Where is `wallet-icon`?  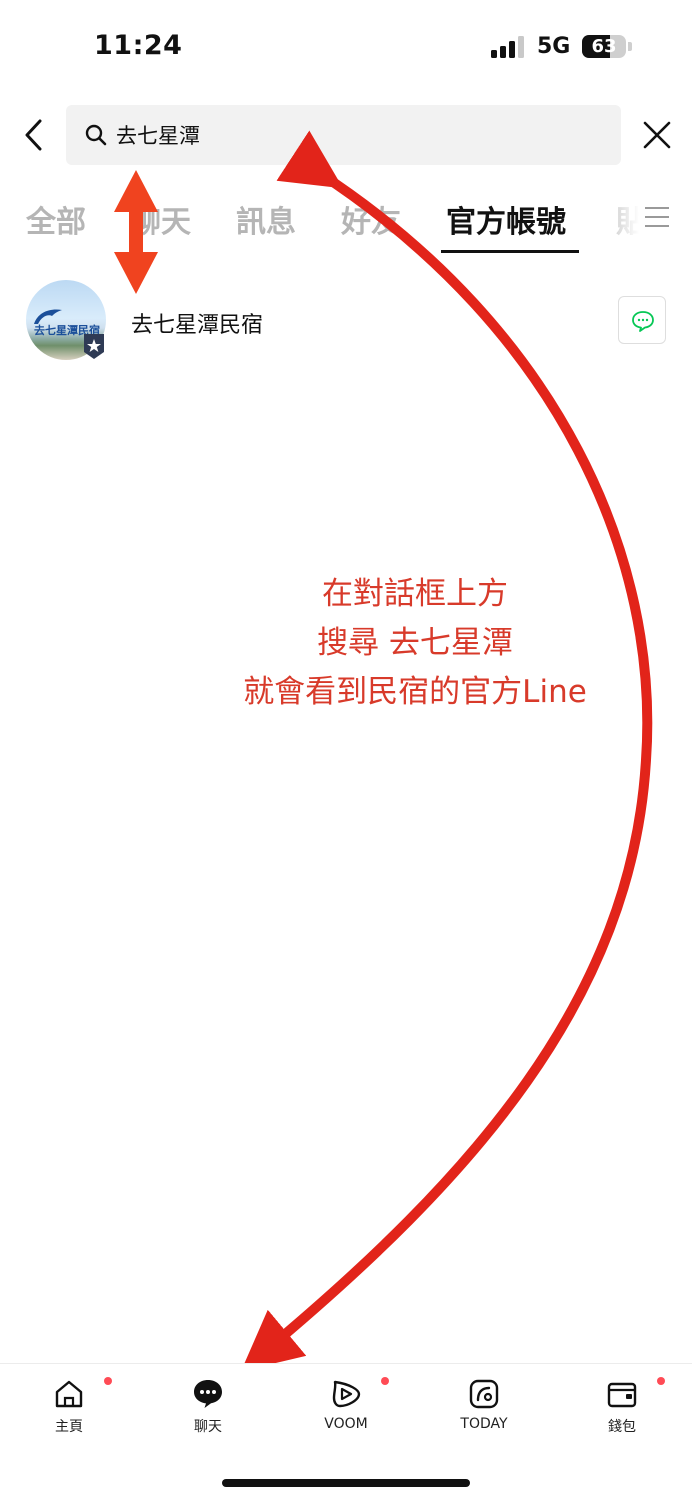 wallet-icon is located at coordinates (622, 1395).